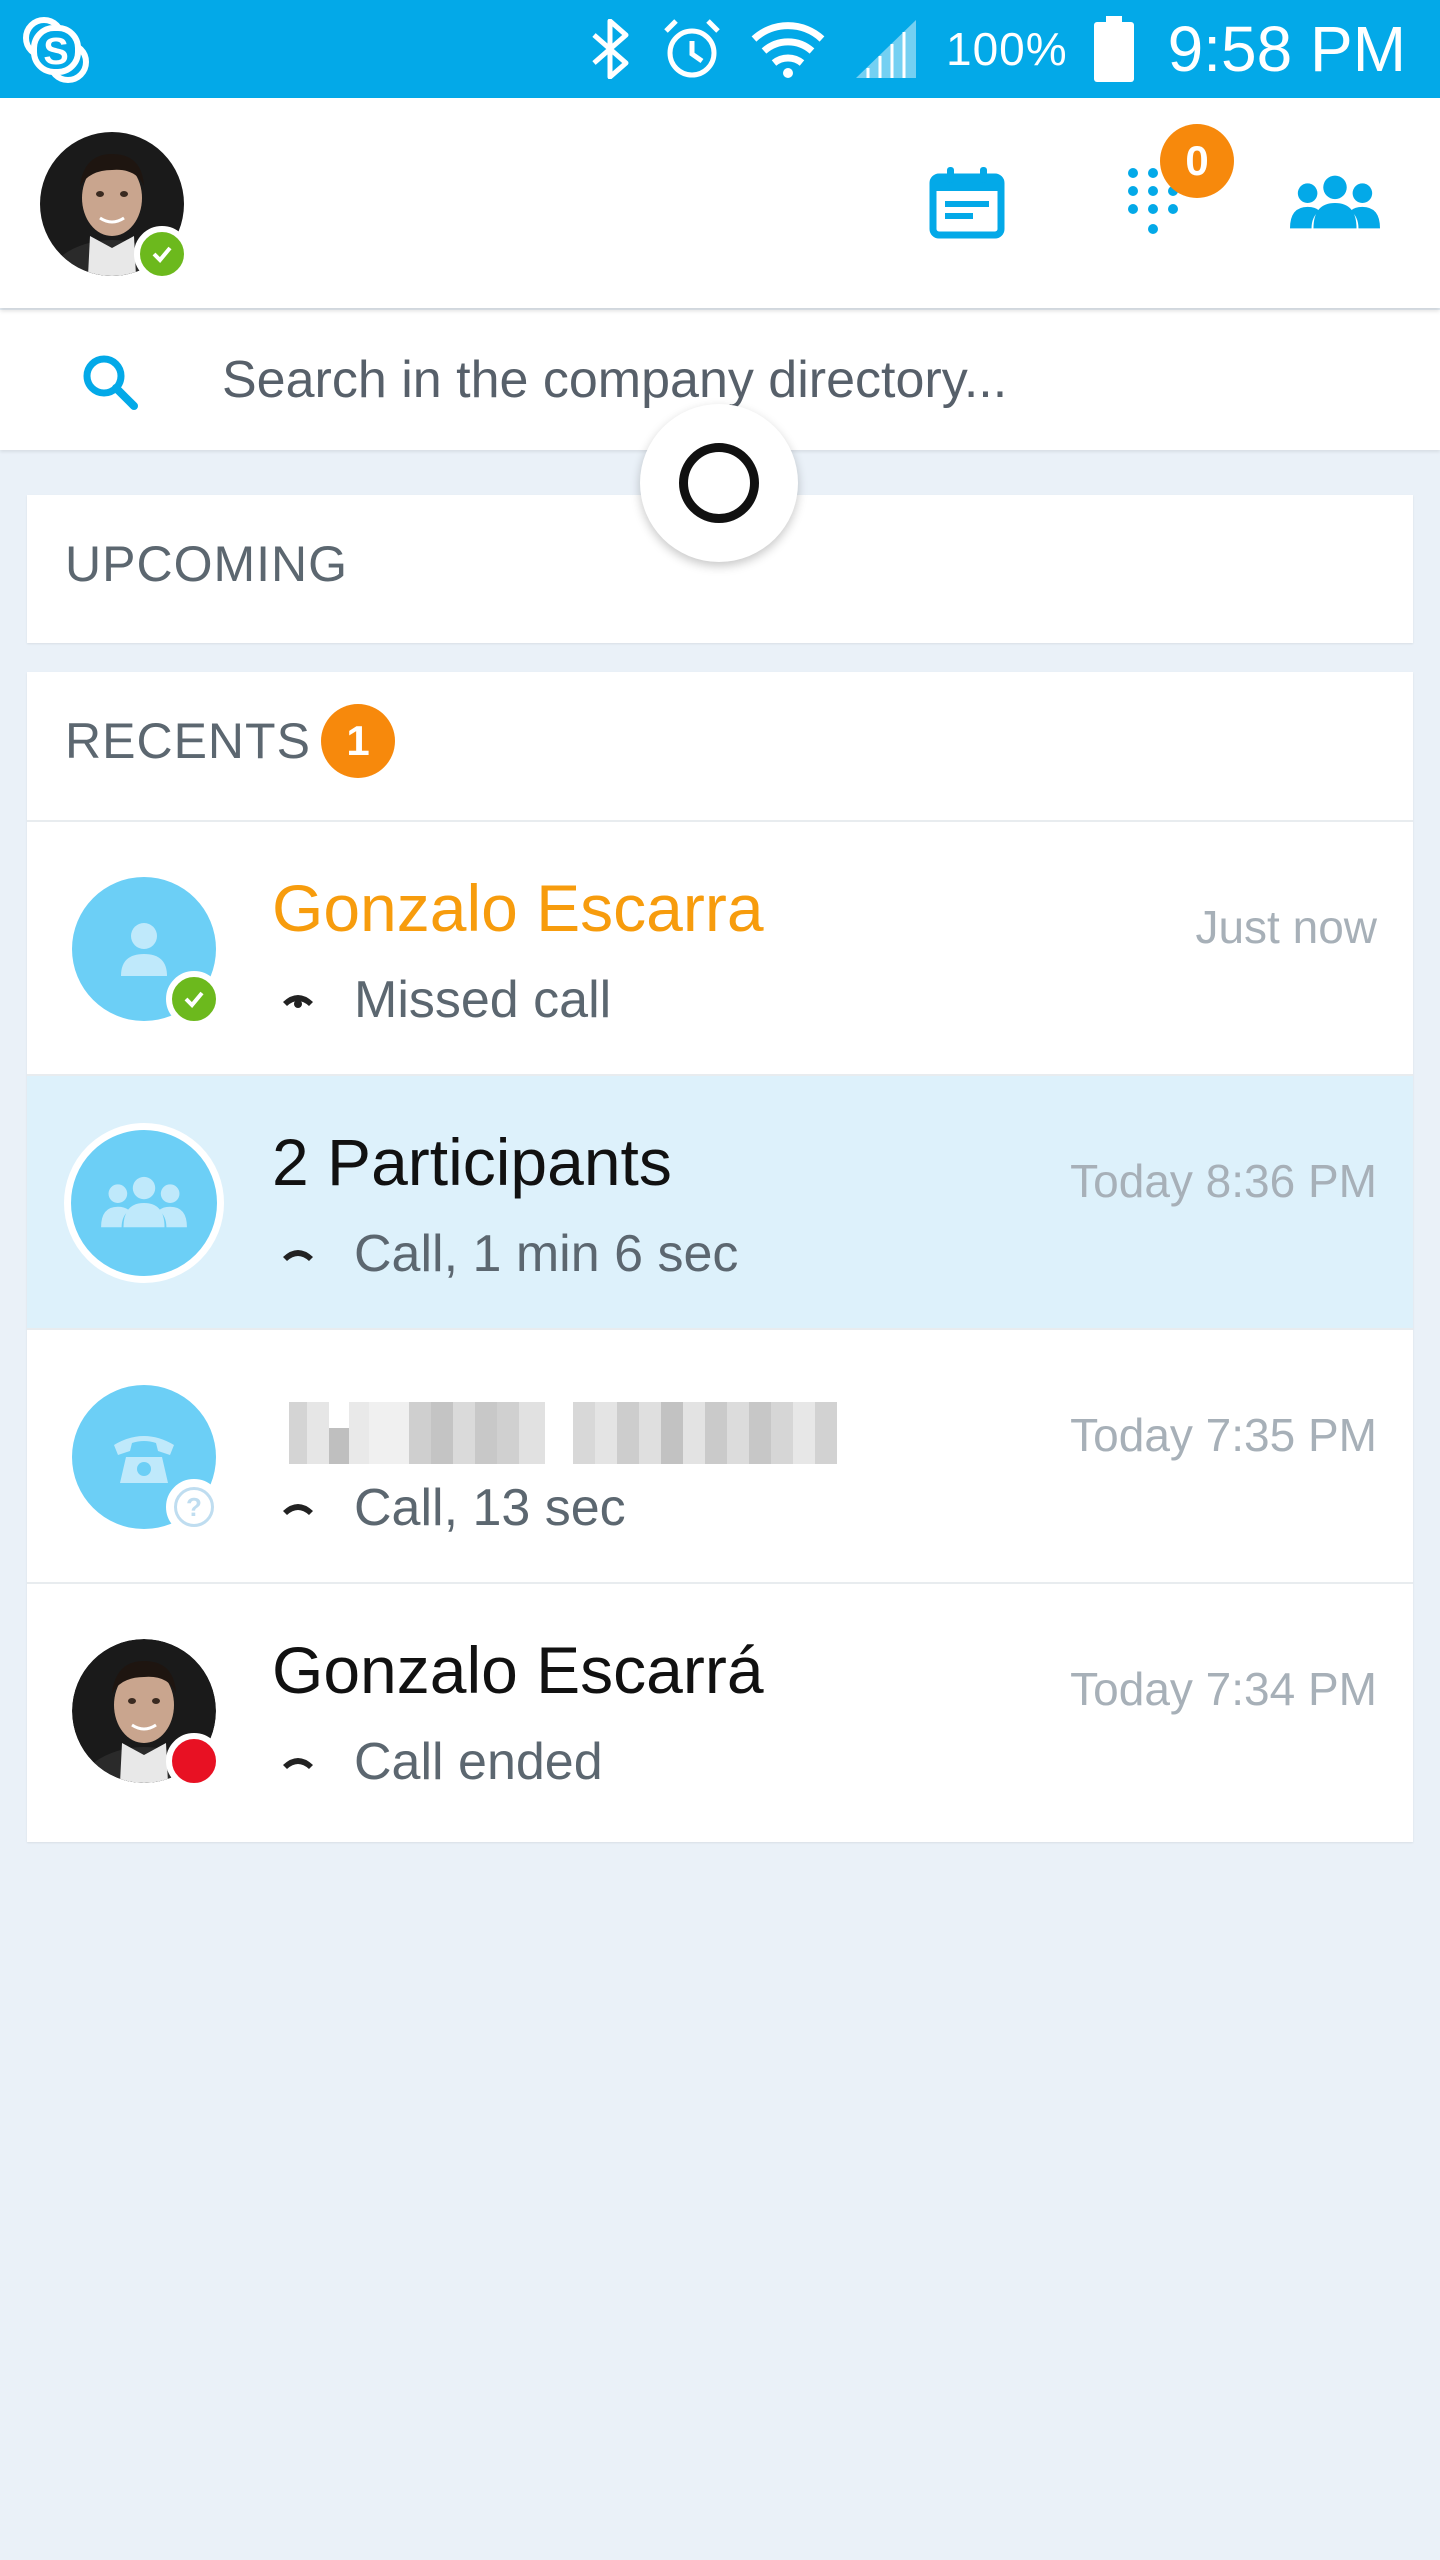 The height and width of the screenshot is (2560, 1440). I want to click on meetings-button, so click(967, 203).